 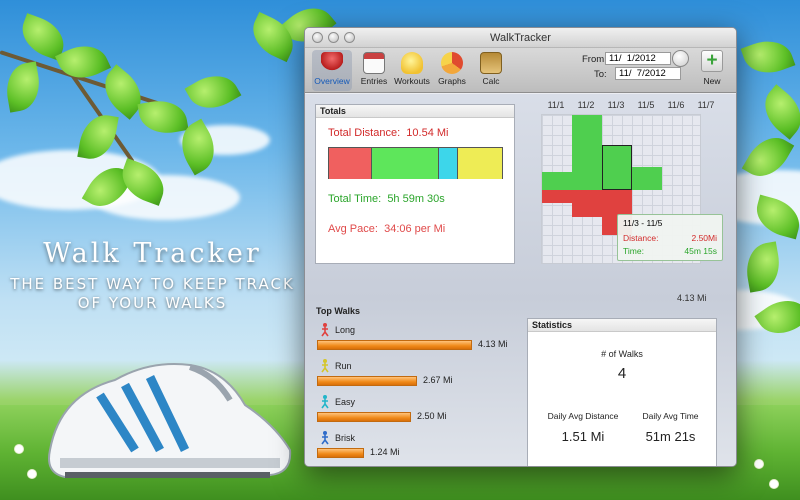 I want to click on top-walks-heading: Top Walks, so click(x=338, y=311).